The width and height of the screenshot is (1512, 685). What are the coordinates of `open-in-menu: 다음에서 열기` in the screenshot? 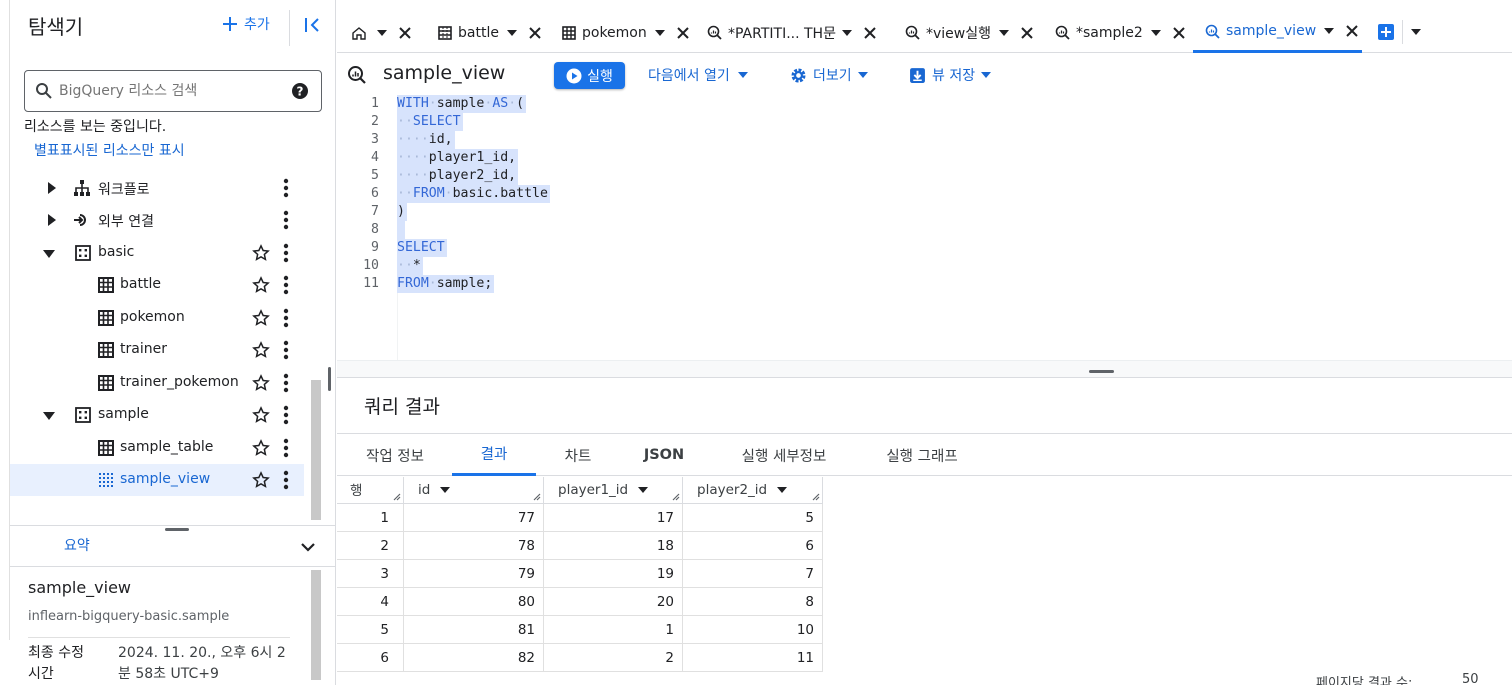 It's located at (698, 75).